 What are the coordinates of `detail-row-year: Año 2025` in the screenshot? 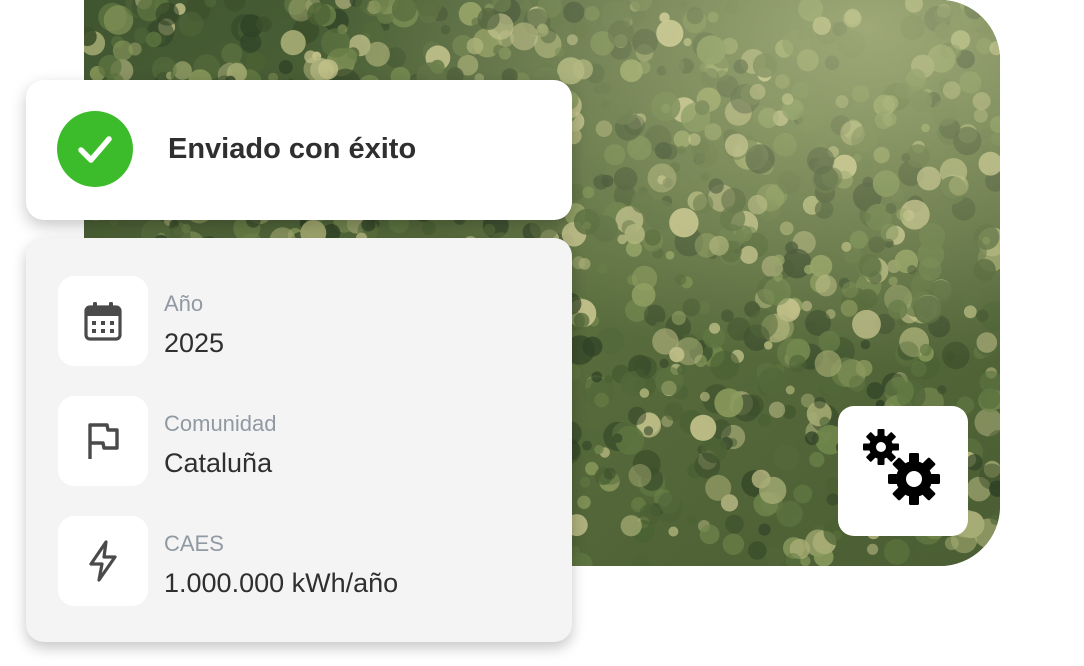 It's located at (308, 321).